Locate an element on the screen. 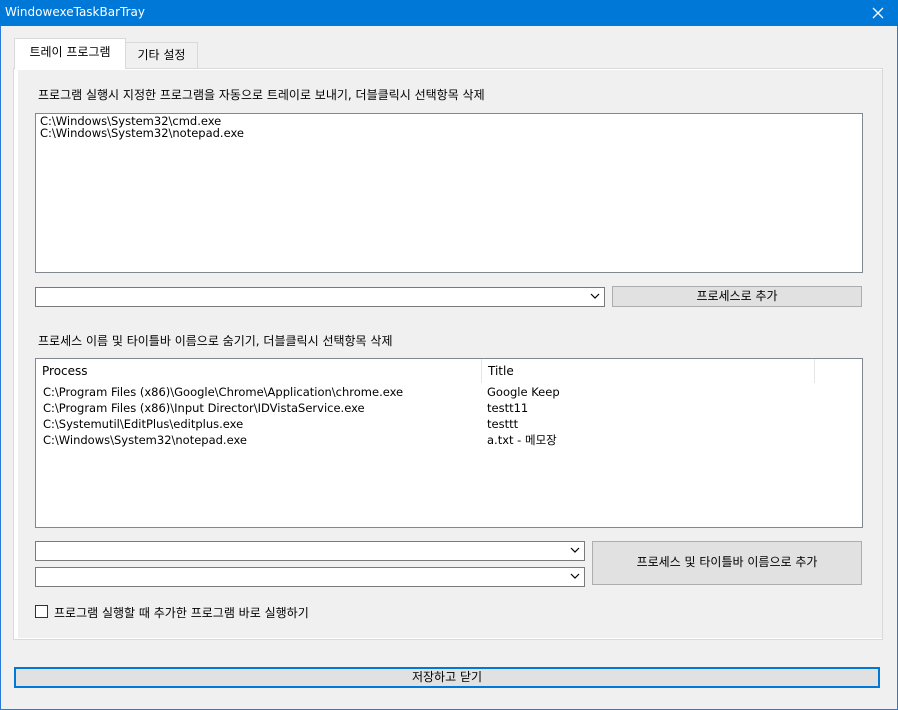 The height and width of the screenshot is (710, 898). process-cell: C:\Systemutil\EditPlus\editplus.exe is located at coordinates (143, 424).